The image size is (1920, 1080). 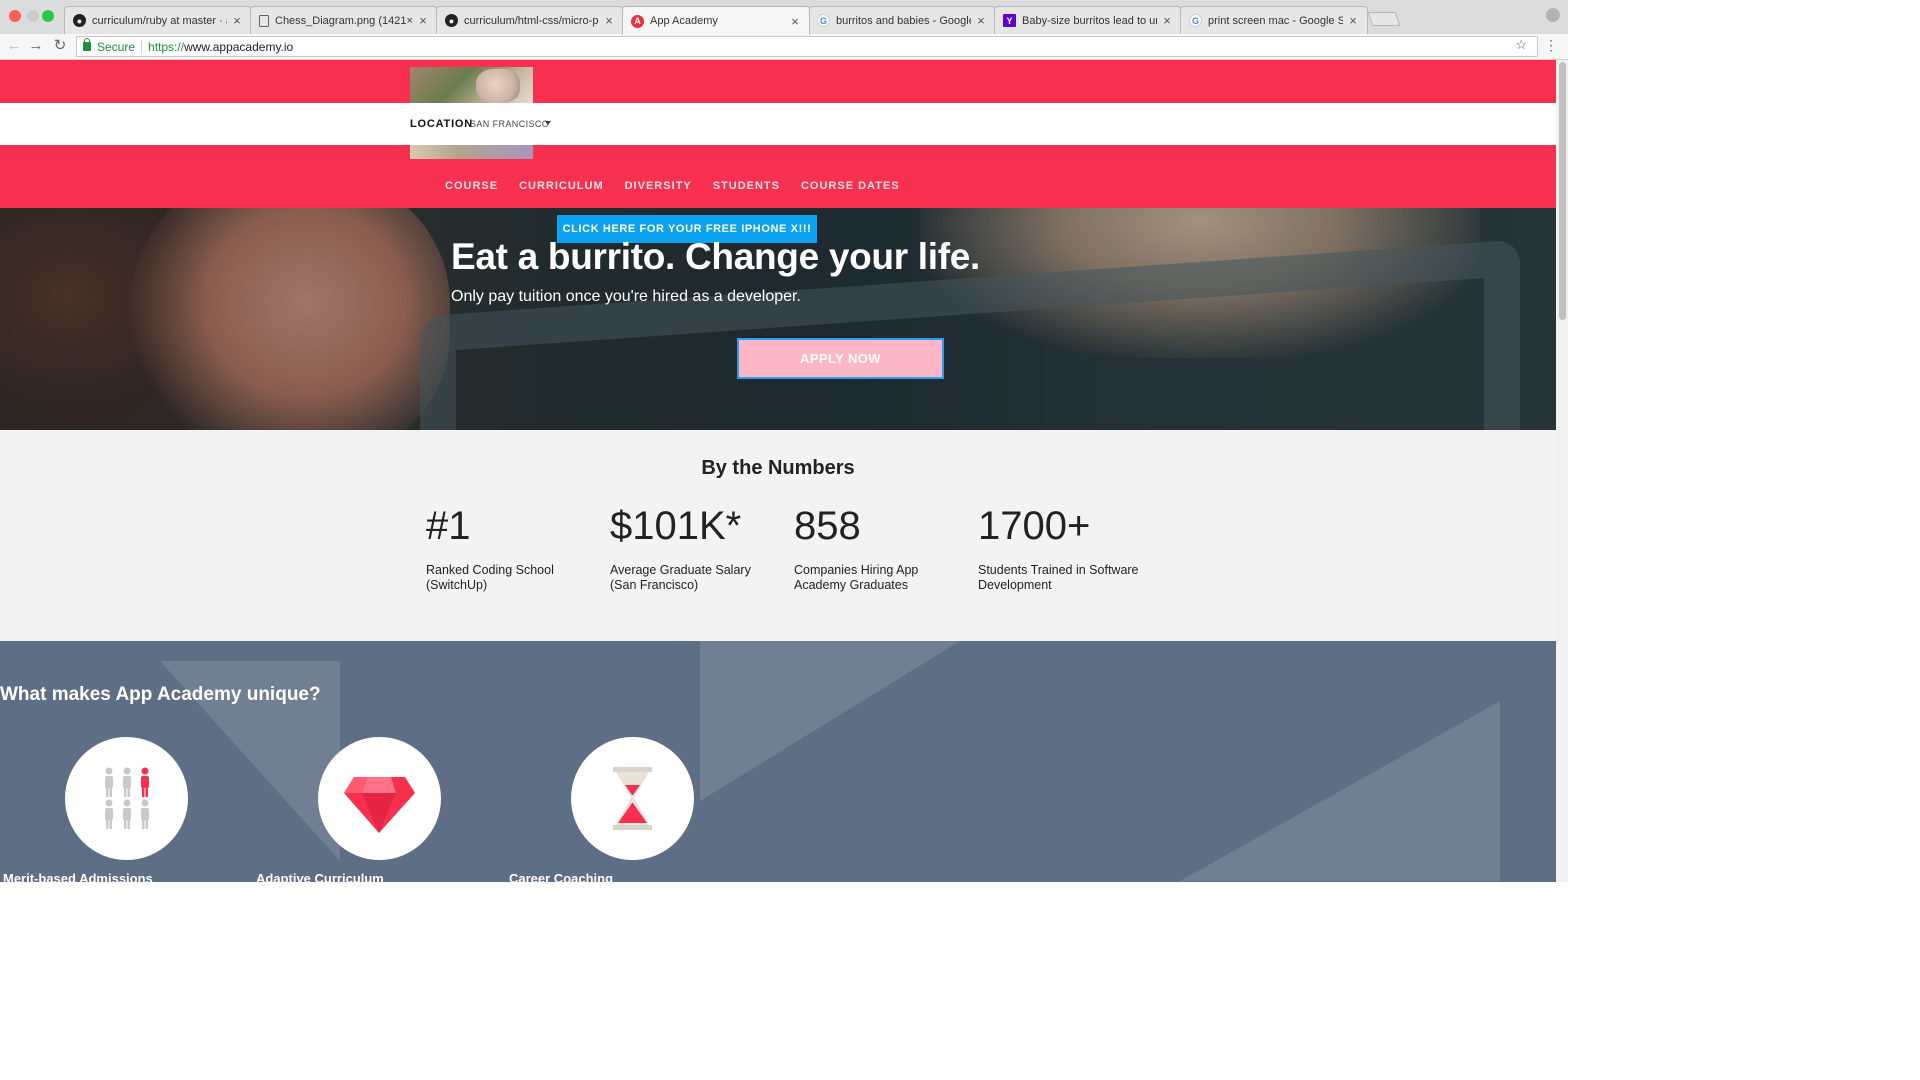 I want to click on browser-tab-active: A App Academy ×, so click(x=716, y=20).